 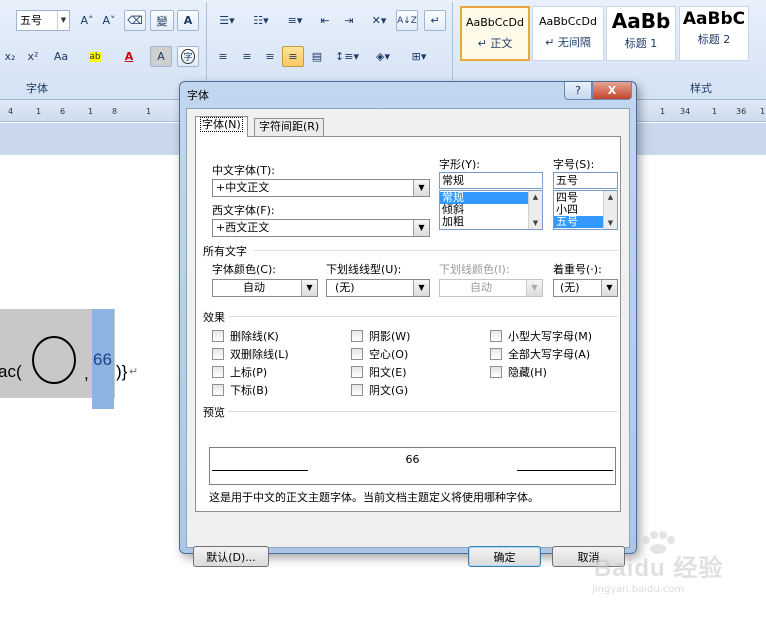 I want to click on borders-button: ⊞▾, so click(x=419, y=56).